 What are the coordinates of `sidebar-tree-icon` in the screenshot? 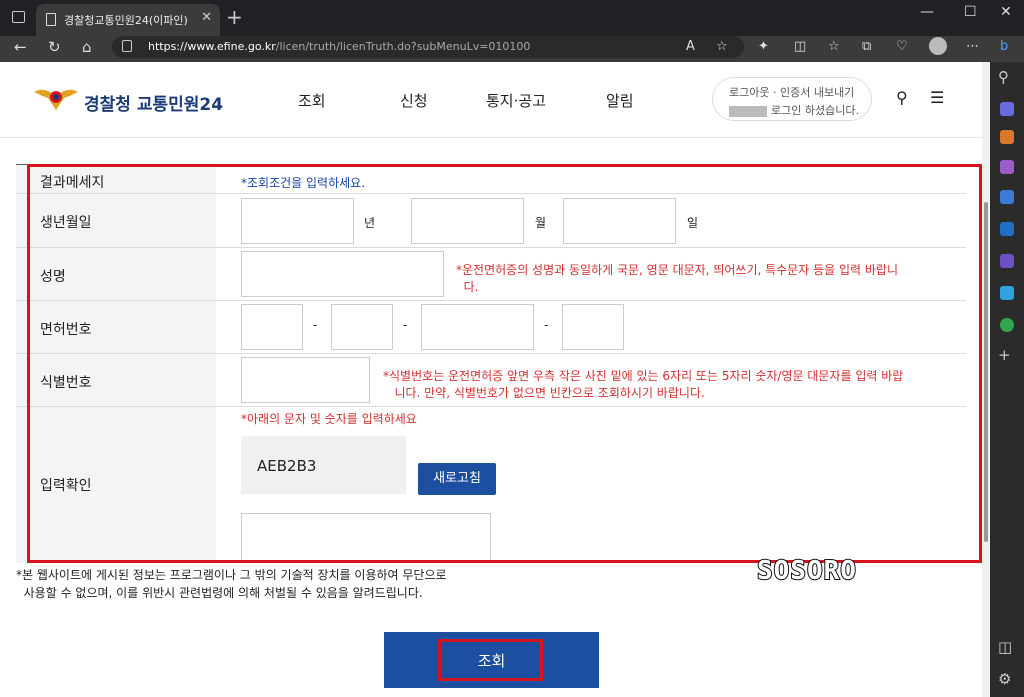 It's located at (1007, 325).